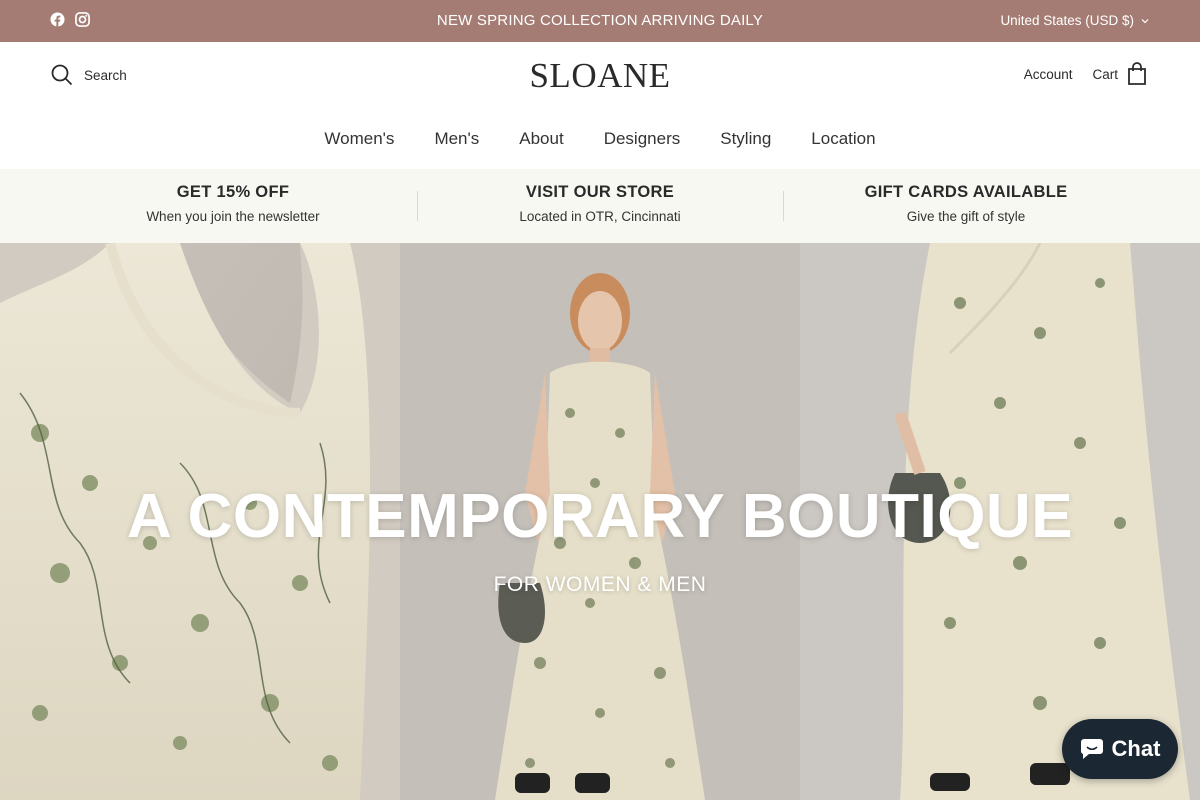 The width and height of the screenshot is (1200, 800). What do you see at coordinates (966, 192) in the screenshot?
I see `promo-title: GIFT CARDS AVAILABLE` at bounding box center [966, 192].